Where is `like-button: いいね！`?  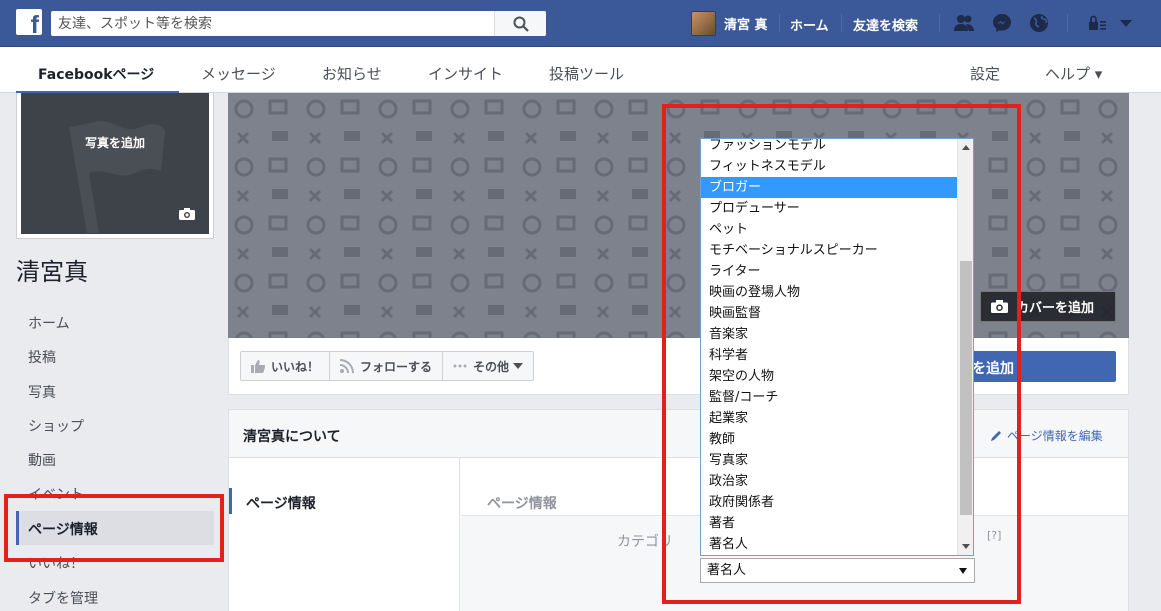
like-button: いいね！ is located at coordinates (286, 366).